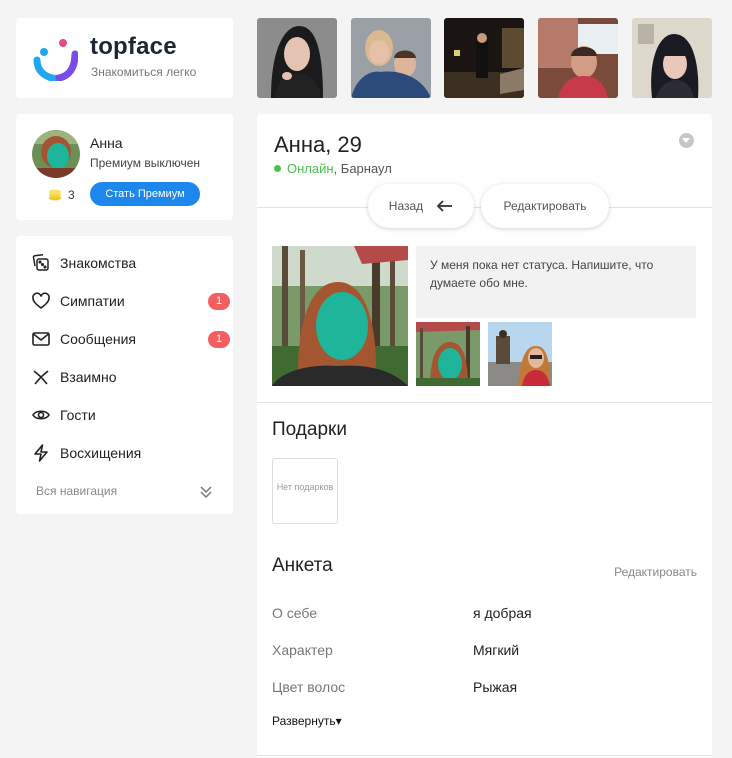 The image size is (732, 758). I want to click on nav-item-mutual: Взаимно, so click(127, 377).